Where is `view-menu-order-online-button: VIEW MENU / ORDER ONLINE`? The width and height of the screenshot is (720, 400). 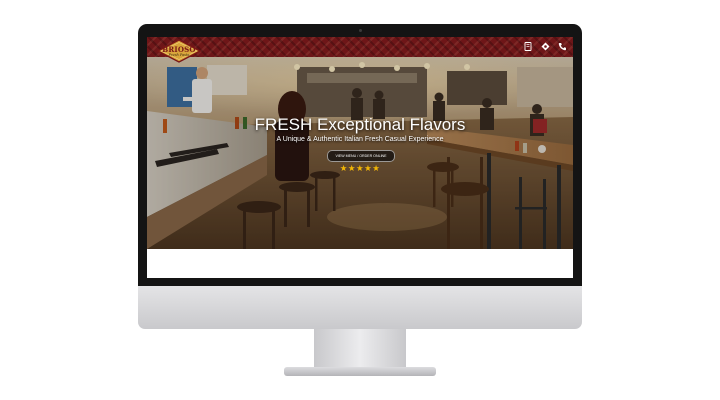 view-menu-order-online-button: VIEW MENU / ORDER ONLINE is located at coordinates (361, 156).